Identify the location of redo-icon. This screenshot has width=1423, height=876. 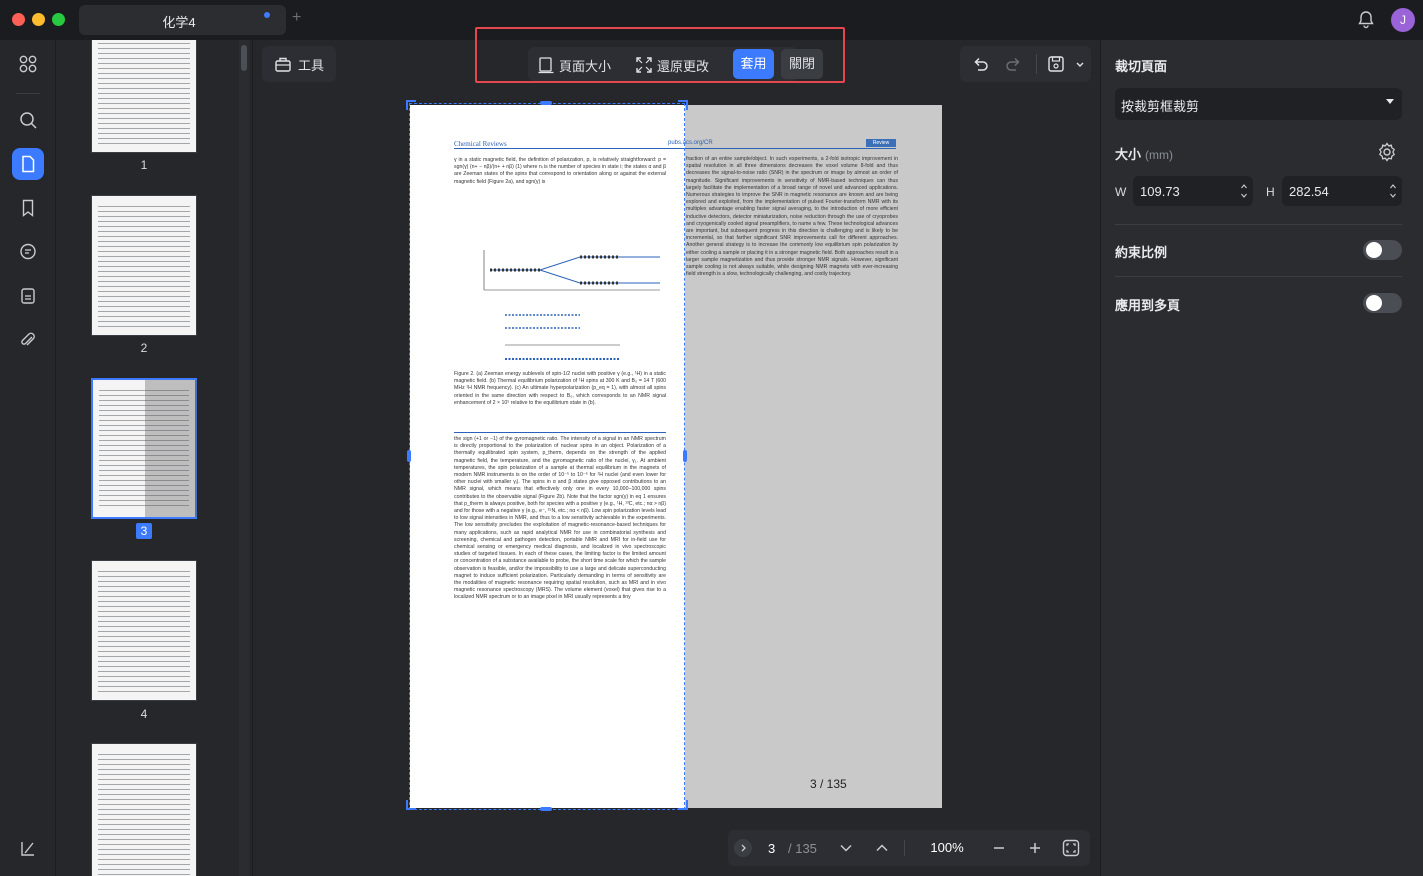
(1014, 64).